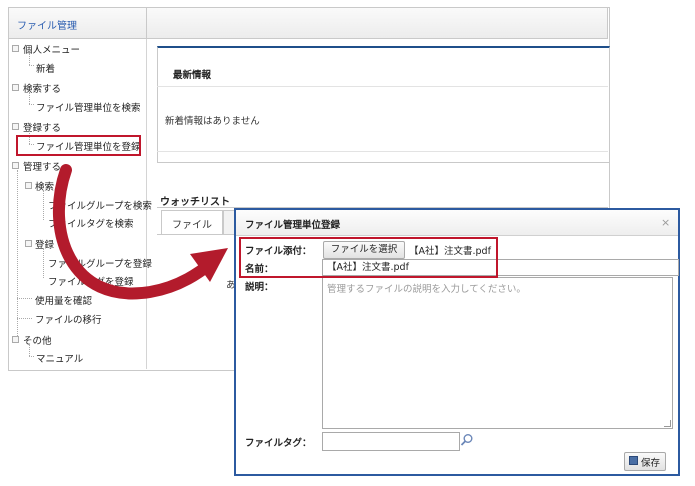 The image size is (695, 486). What do you see at coordinates (100, 263) in the screenshot?
I see `sidebar-item-register-groups: ファイルグループを登録` at bounding box center [100, 263].